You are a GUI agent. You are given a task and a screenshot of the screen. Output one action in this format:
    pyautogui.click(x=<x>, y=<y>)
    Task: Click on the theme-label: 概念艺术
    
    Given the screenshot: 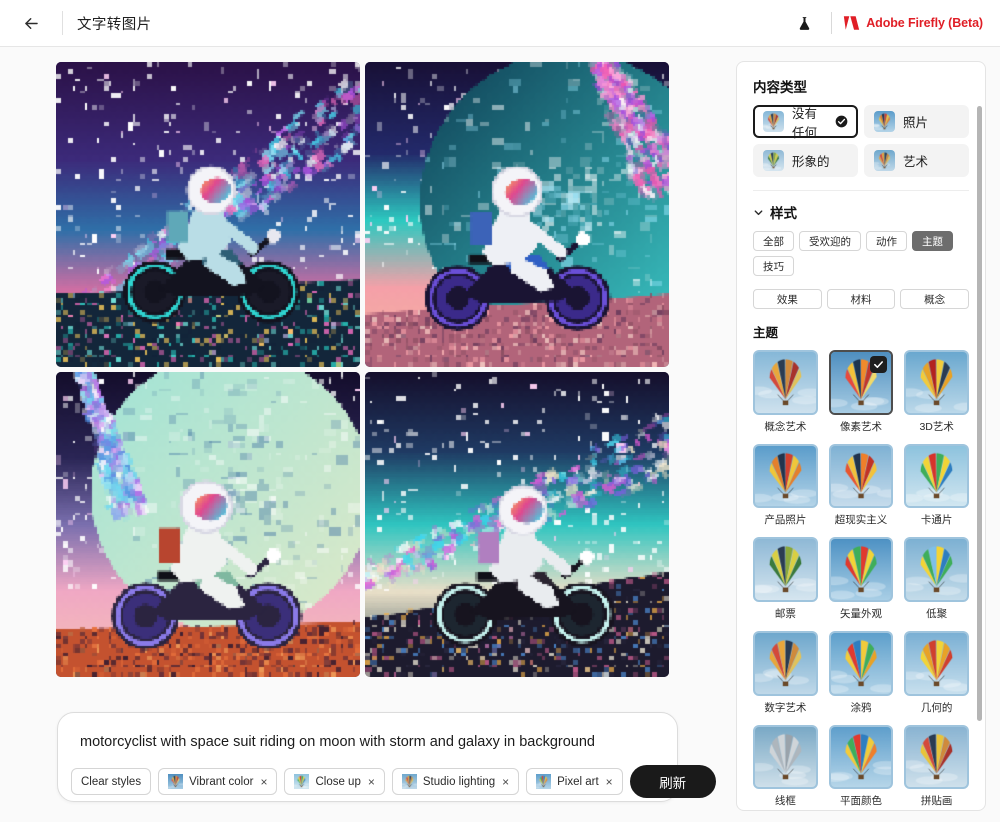 What is the action you would take?
    pyautogui.click(x=785, y=426)
    